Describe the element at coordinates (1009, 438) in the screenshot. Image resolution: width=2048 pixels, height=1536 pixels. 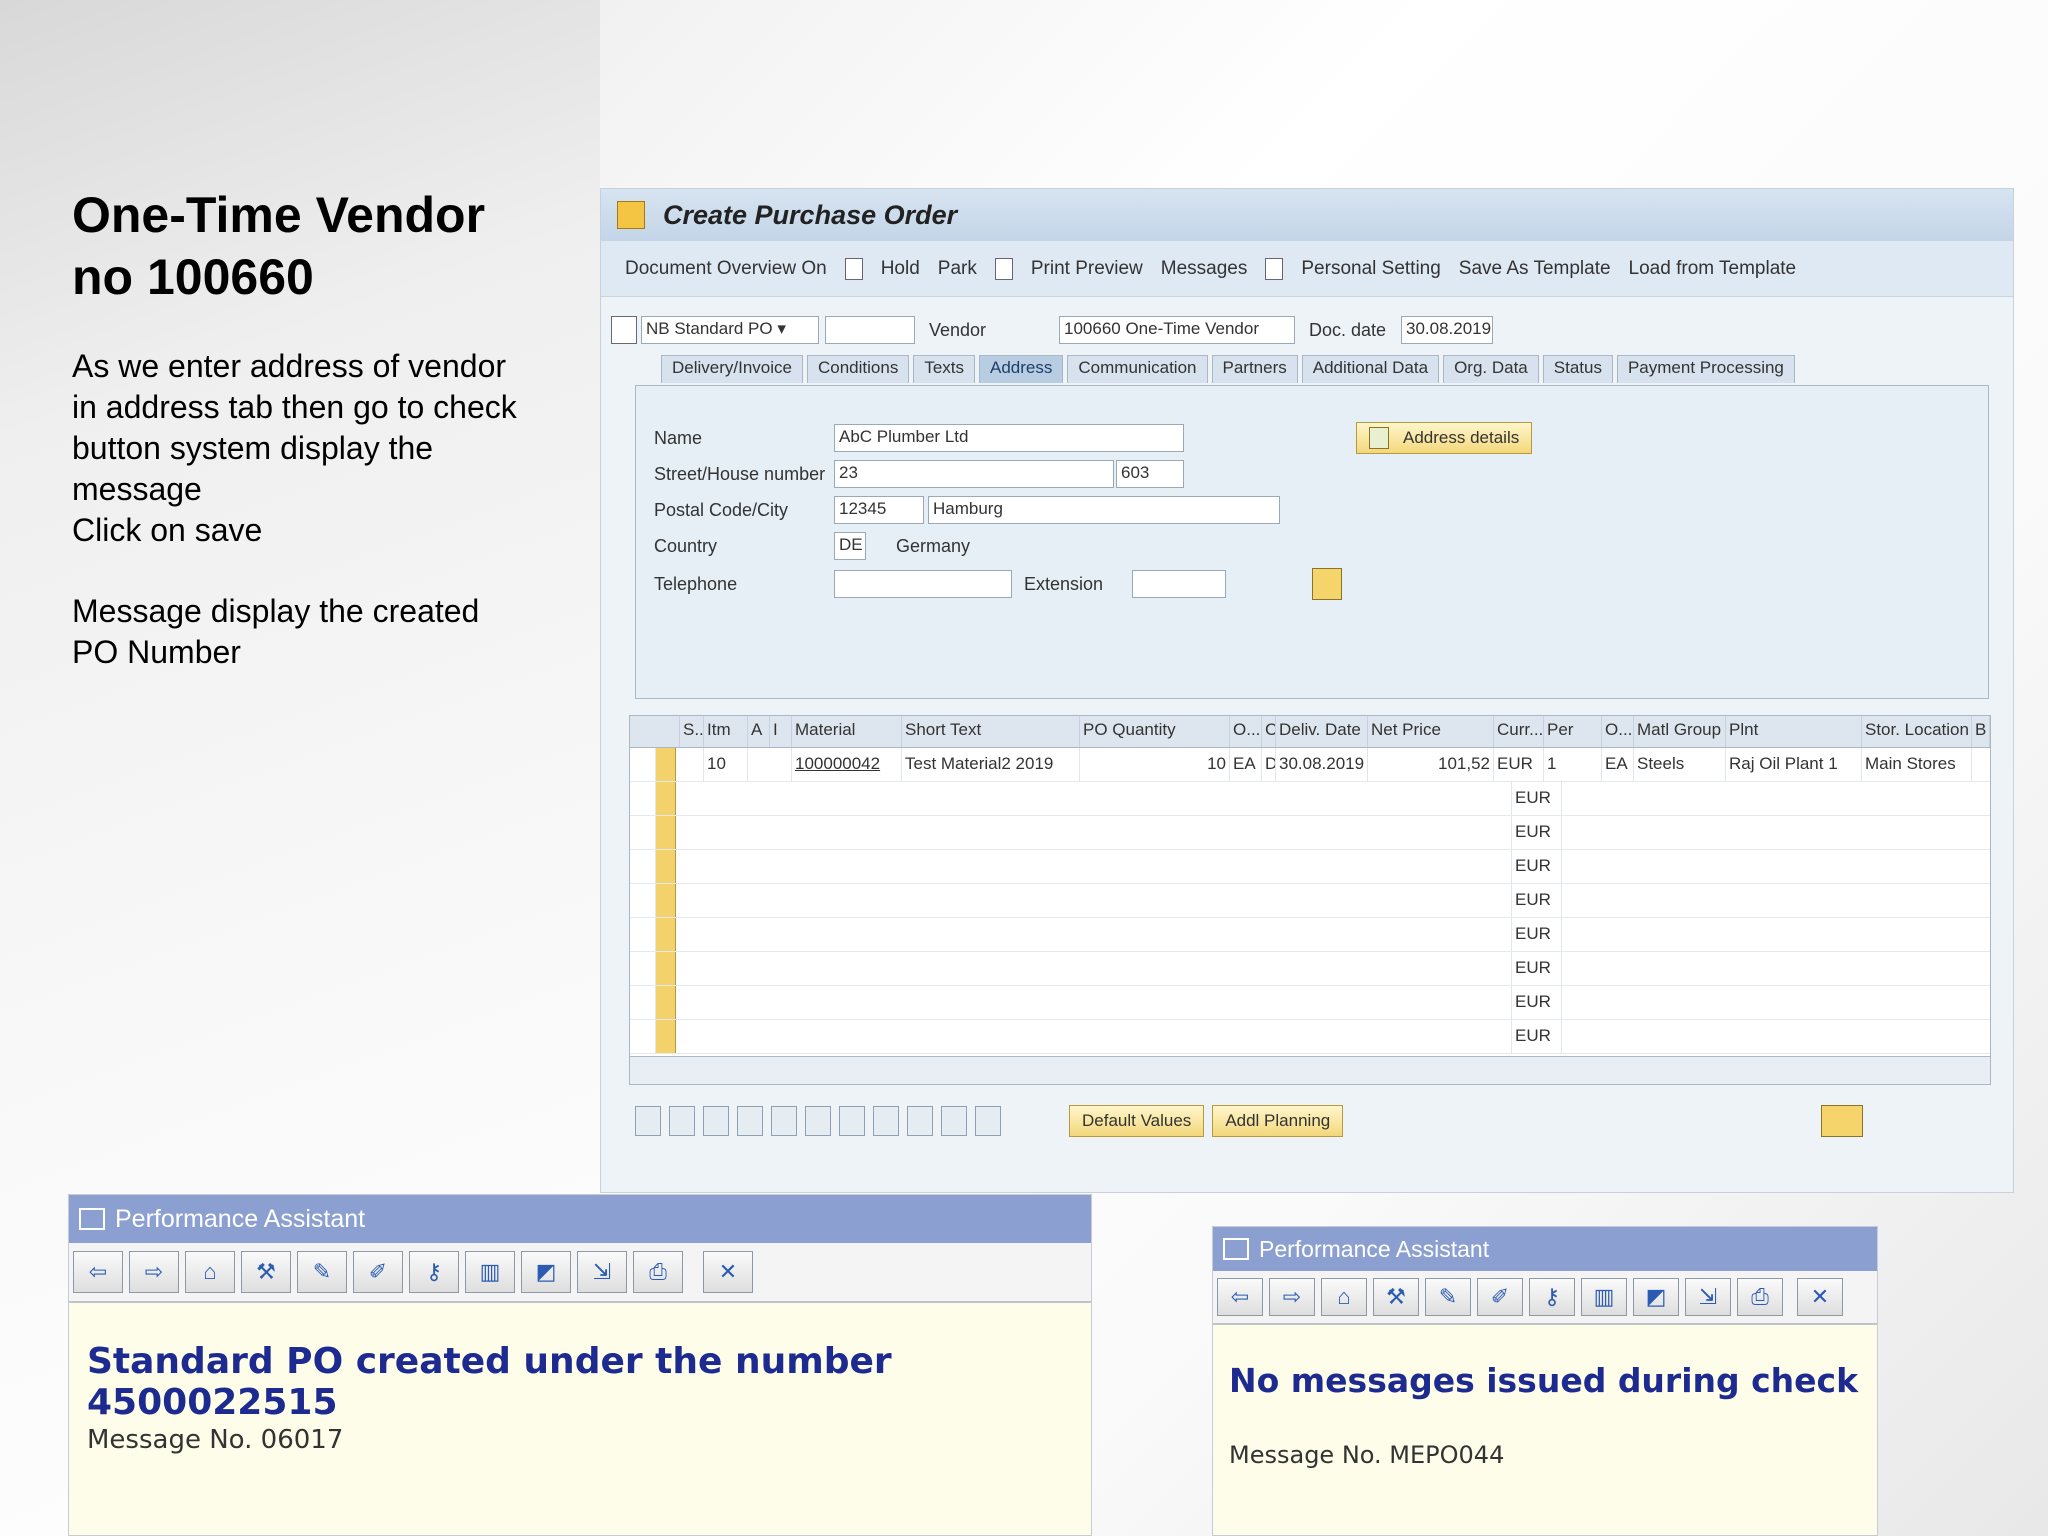
I see `name-field: AbC Plumber Ltd` at that location.